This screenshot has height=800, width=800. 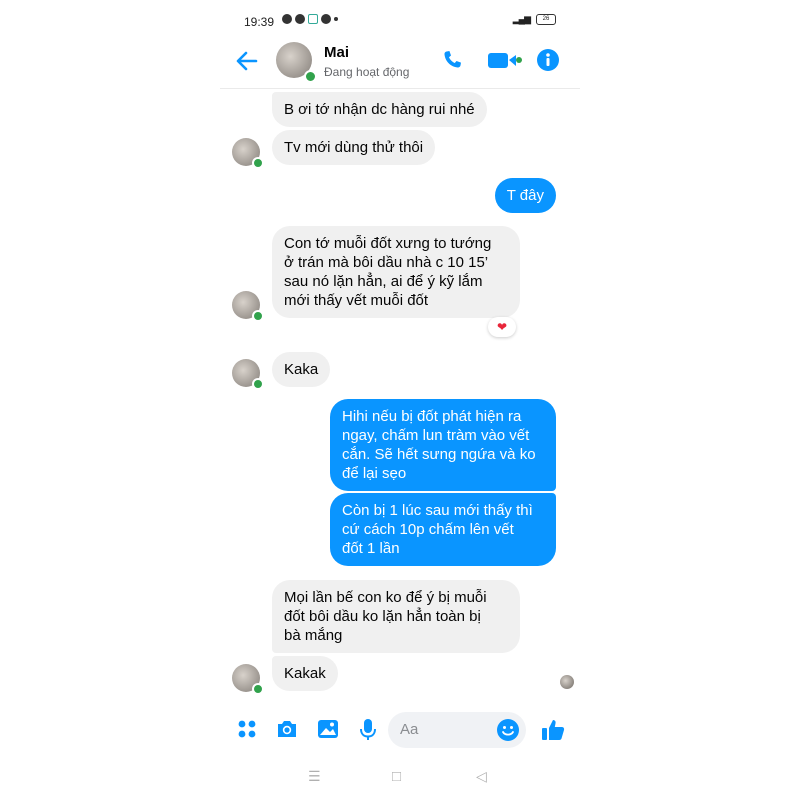 I want to click on back-icon: ◁, so click(x=481, y=776).